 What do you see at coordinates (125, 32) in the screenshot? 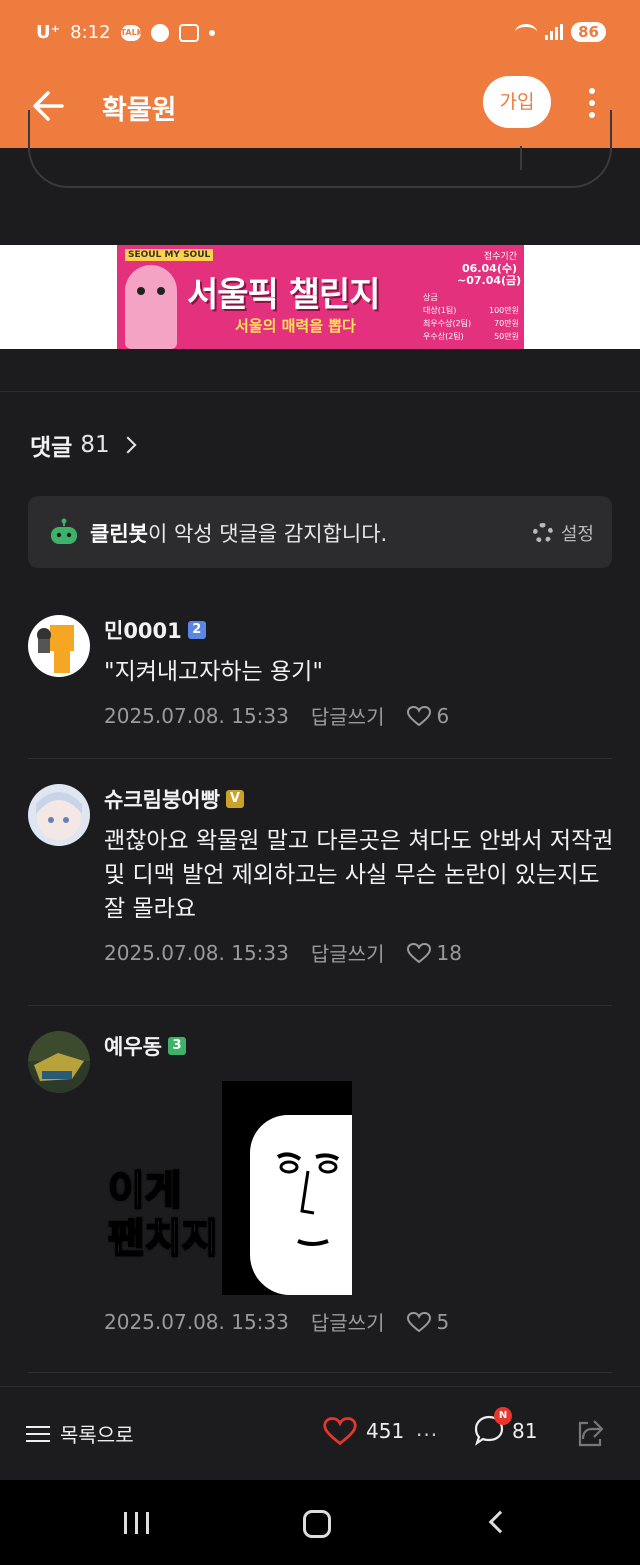
I see `status-left: U⁺ 8:12 TALK` at bounding box center [125, 32].